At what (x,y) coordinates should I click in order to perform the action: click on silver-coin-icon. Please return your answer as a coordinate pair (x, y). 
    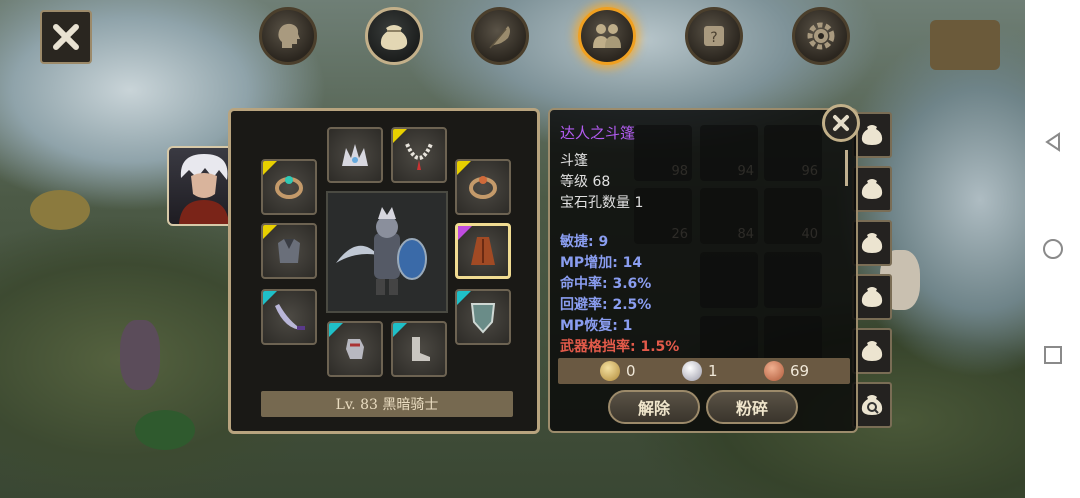
    Looking at the image, I should click on (692, 371).